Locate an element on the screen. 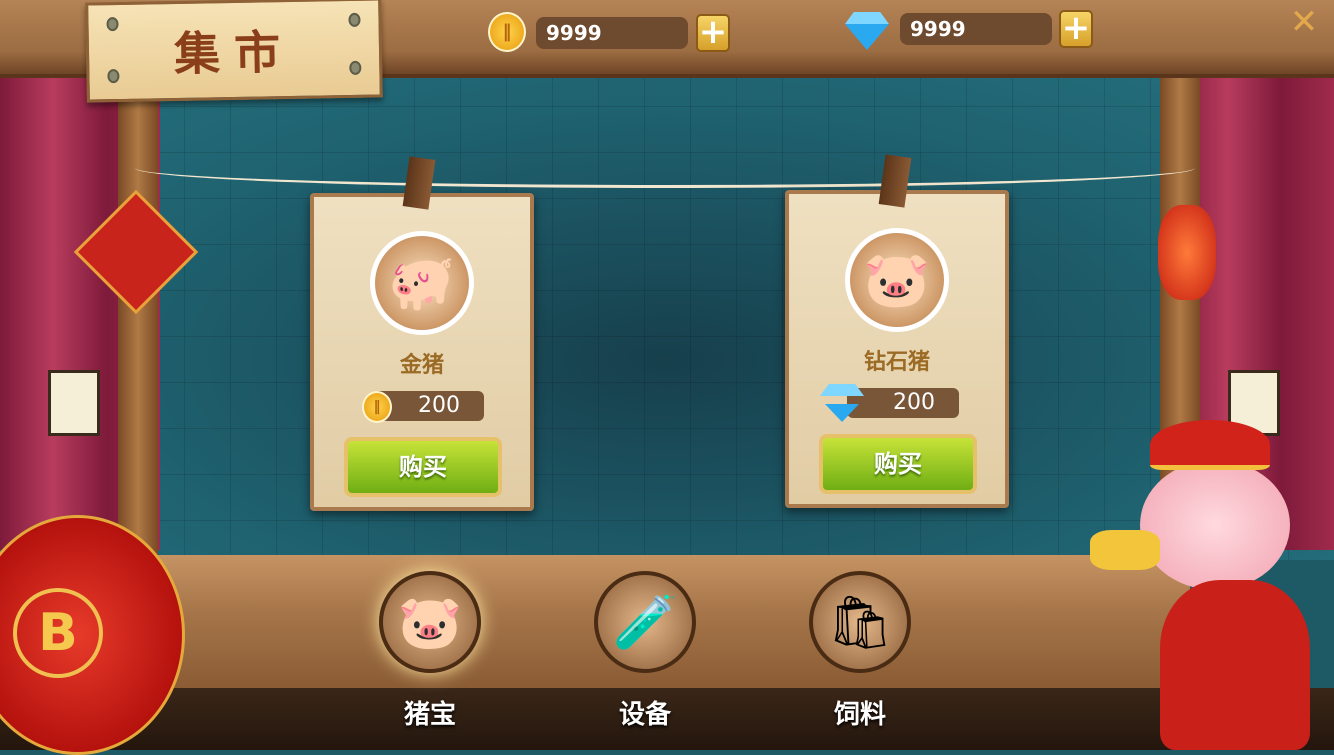  wall-lamp-icon is located at coordinates (74, 403).